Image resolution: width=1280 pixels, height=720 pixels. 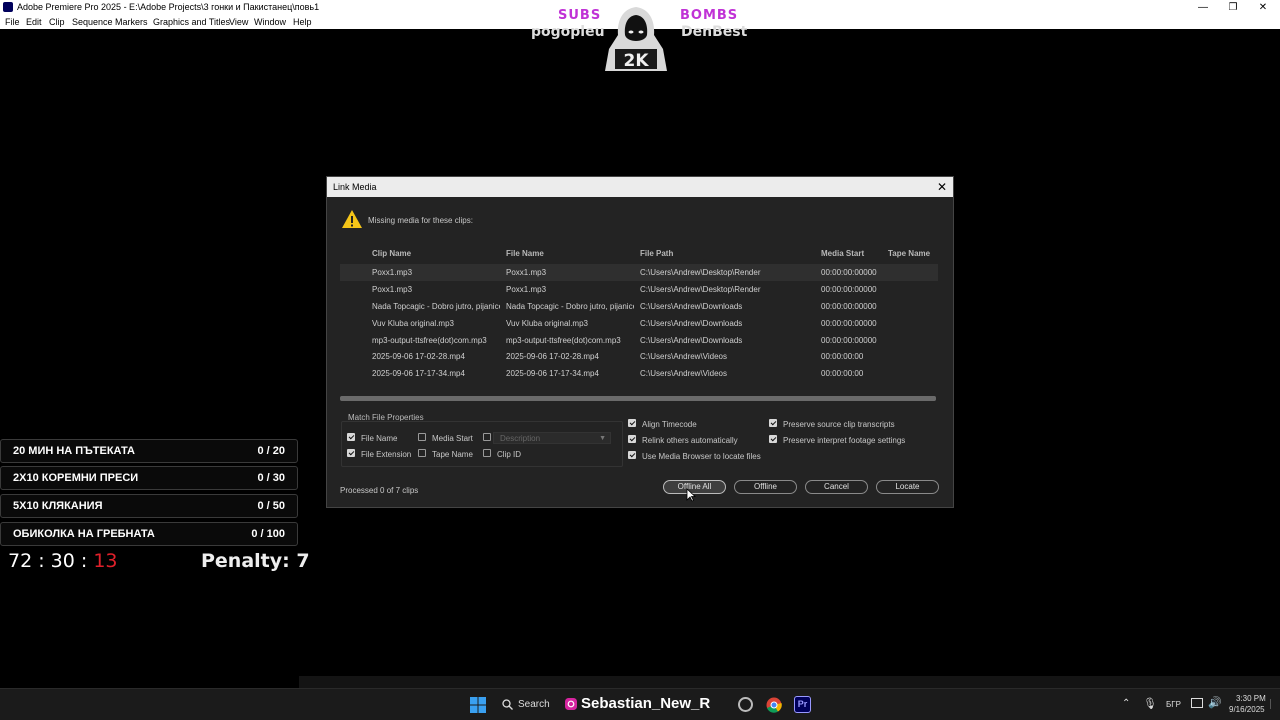 What do you see at coordinates (774, 705) in the screenshot?
I see `chrome-icon` at bounding box center [774, 705].